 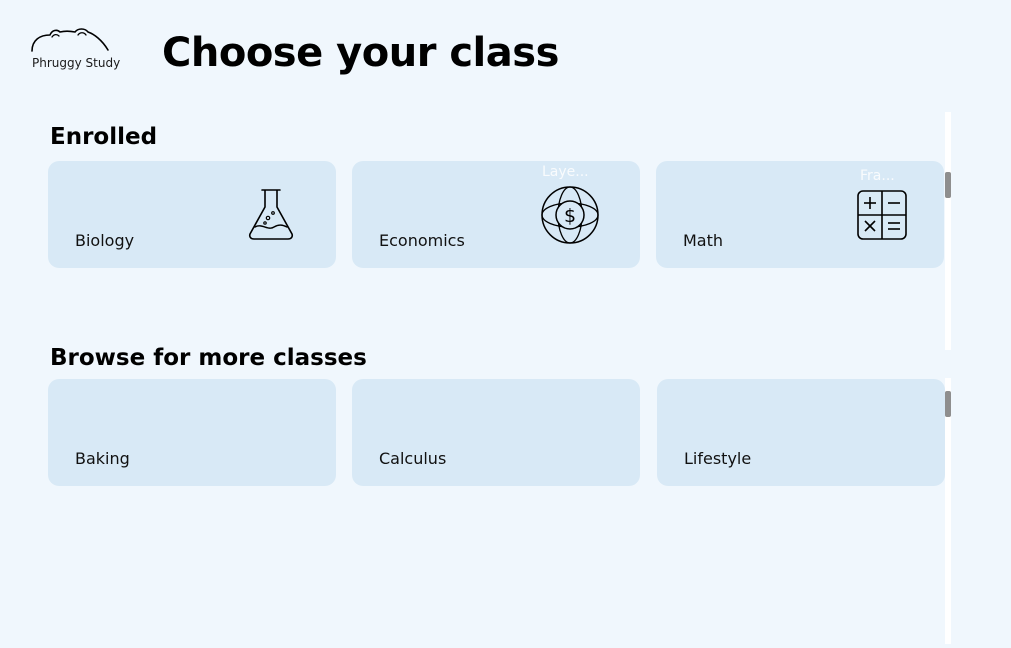 I want to click on app-logo: Phruggy Study, so click(x=75, y=49).